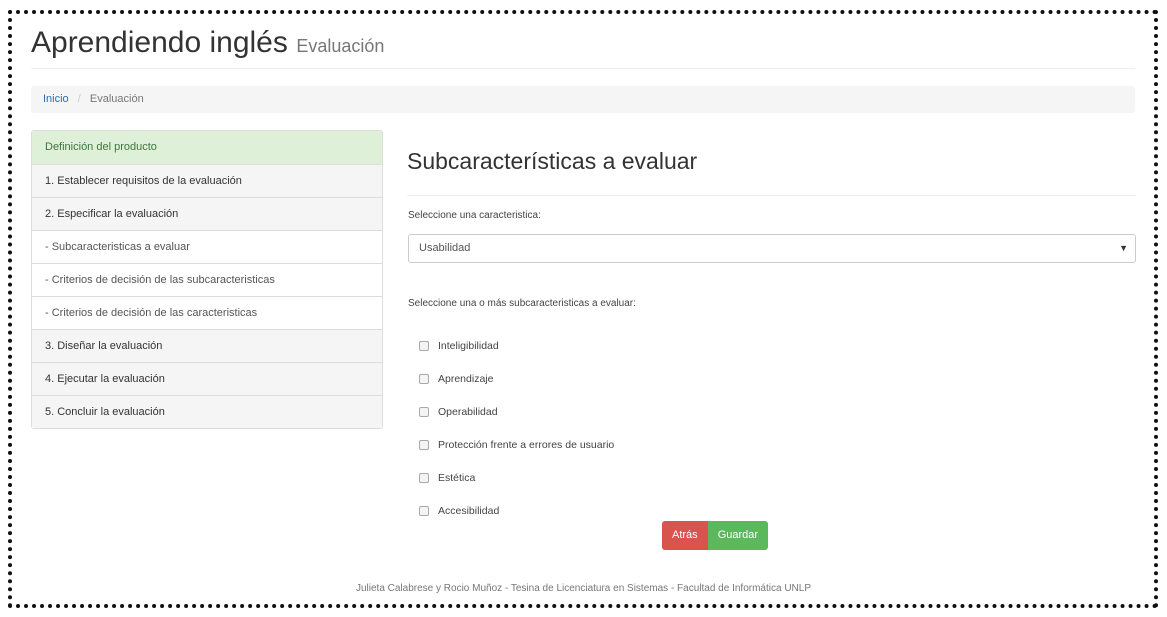  I want to click on dropdown-arrow-icon: ▼, so click(1123, 248).